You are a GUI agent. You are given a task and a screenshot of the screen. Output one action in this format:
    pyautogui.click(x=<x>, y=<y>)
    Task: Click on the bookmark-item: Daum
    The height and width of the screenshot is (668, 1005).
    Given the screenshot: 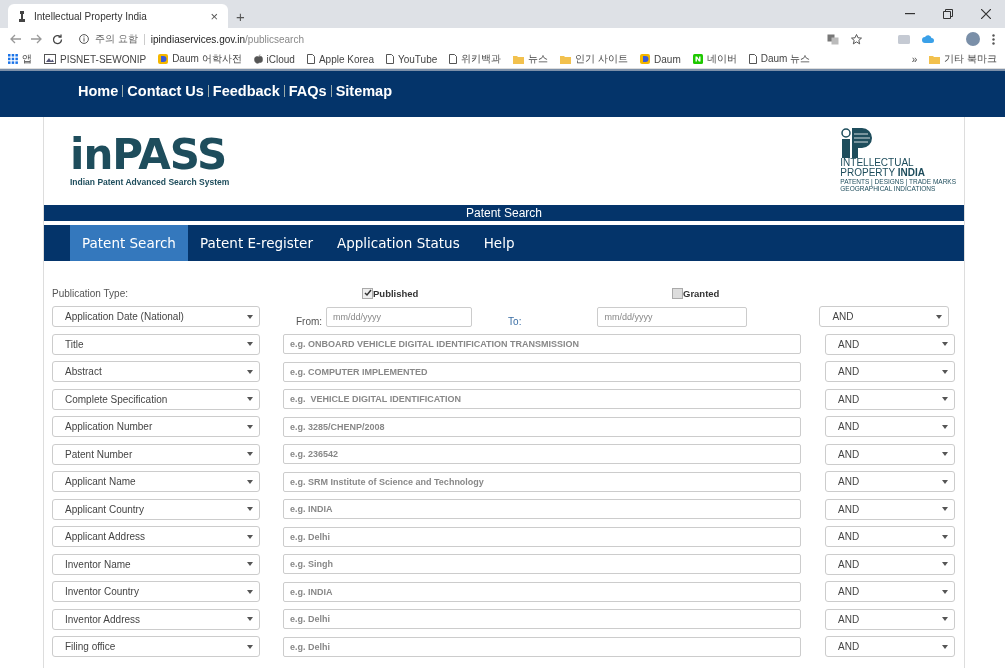 What is the action you would take?
    pyautogui.click(x=660, y=59)
    